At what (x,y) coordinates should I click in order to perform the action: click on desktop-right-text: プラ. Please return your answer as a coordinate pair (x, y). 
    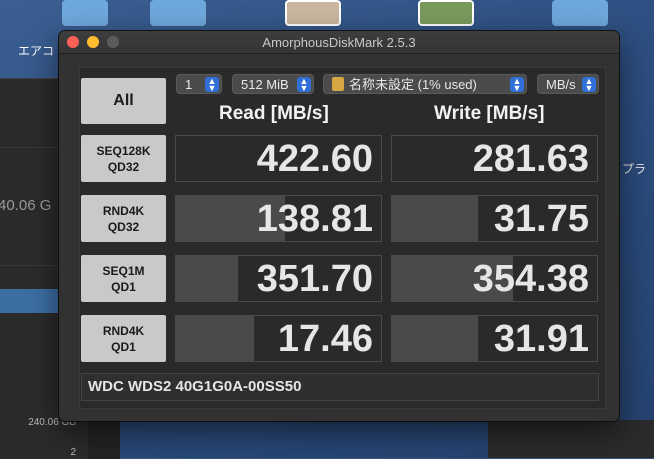
    Looking at the image, I should click on (634, 169).